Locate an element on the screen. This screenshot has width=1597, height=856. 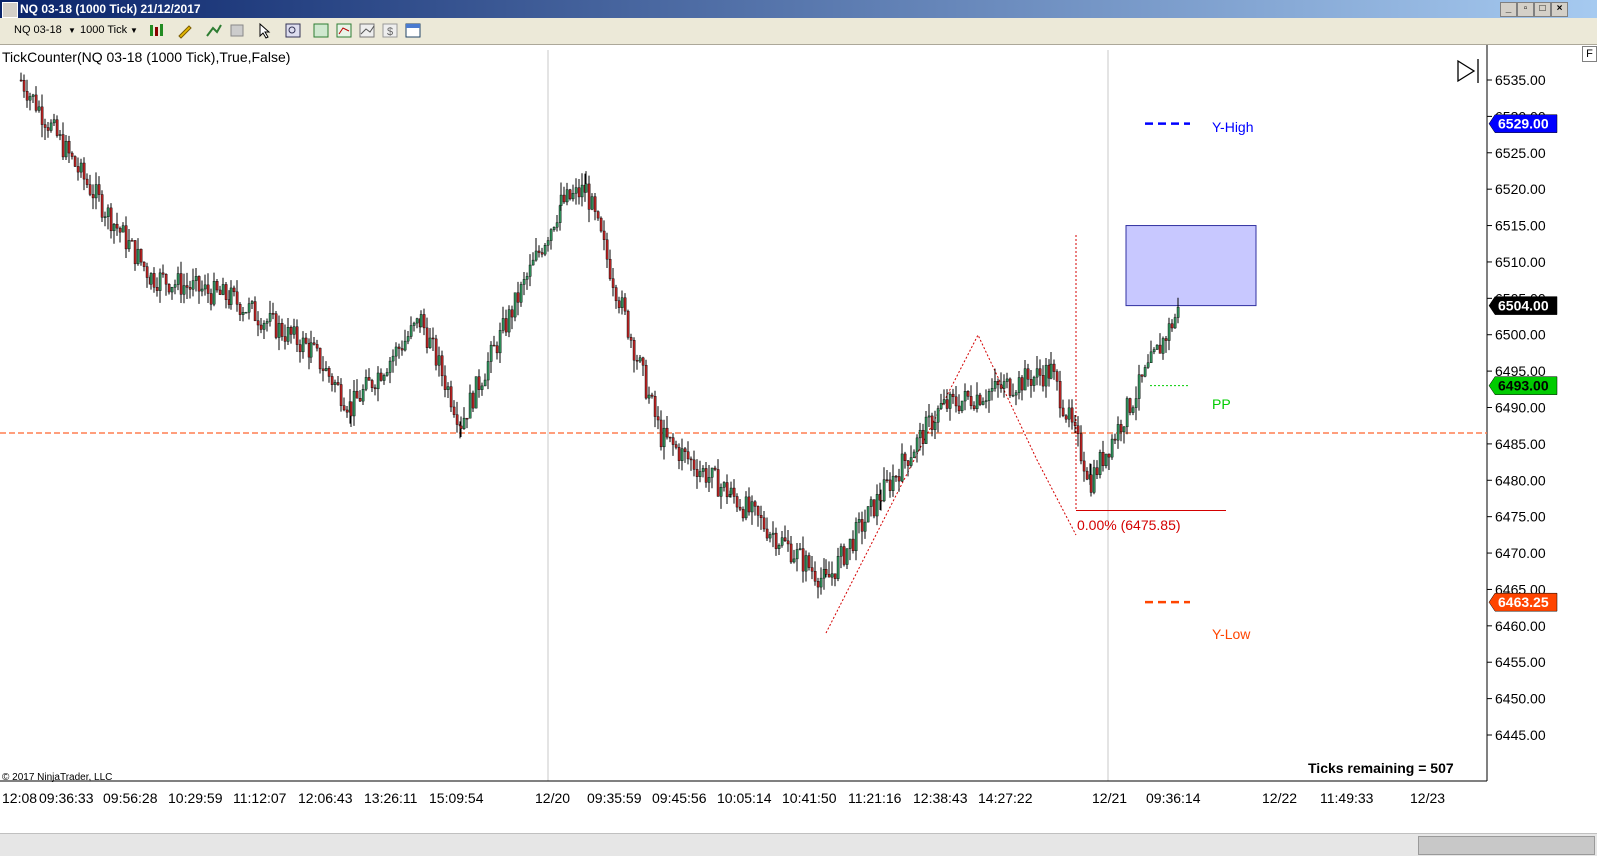
y-low-label: Y-Low is located at coordinates (1231, 634).